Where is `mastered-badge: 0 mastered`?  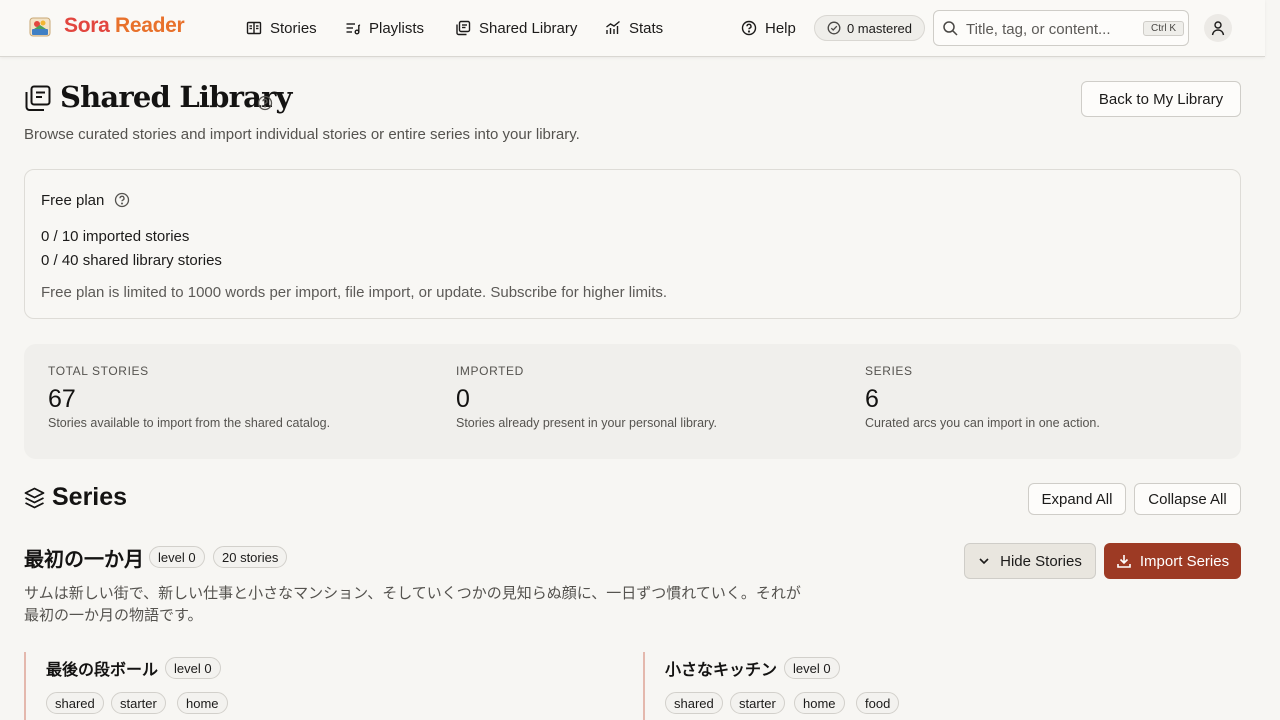
mastered-badge: 0 mastered is located at coordinates (869, 28).